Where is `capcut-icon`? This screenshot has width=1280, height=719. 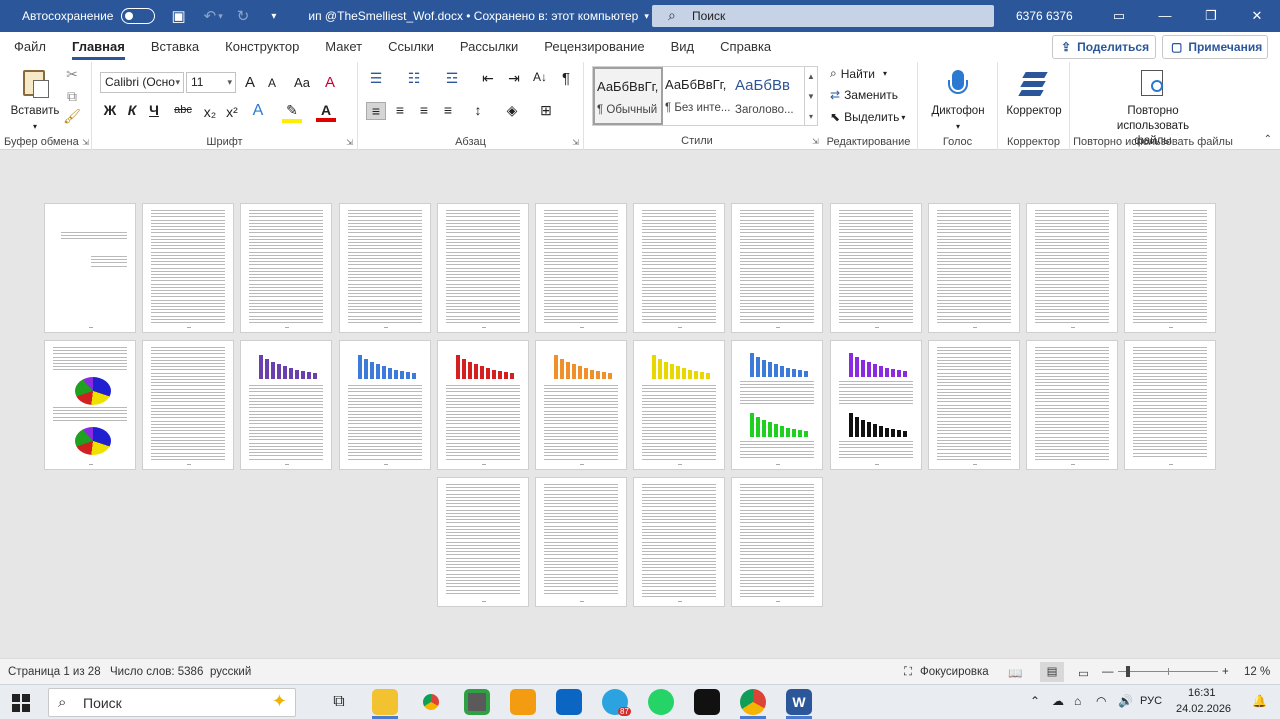
capcut-icon is located at coordinates (707, 702).